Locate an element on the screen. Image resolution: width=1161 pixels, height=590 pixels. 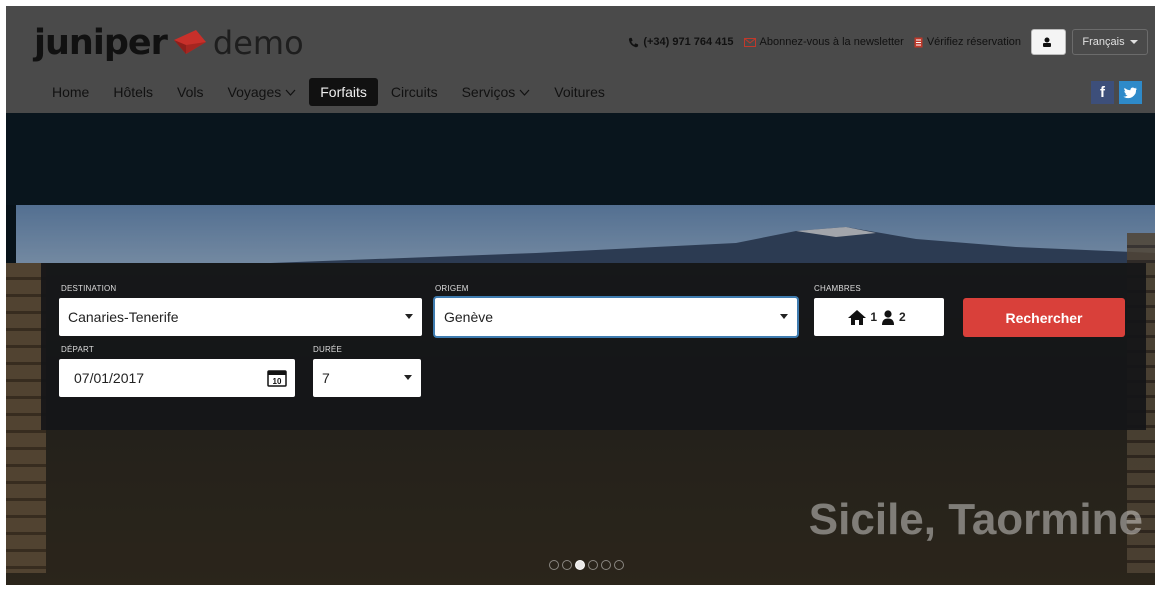
reservation-link: Vérifiez réservation is located at coordinates (967, 42).